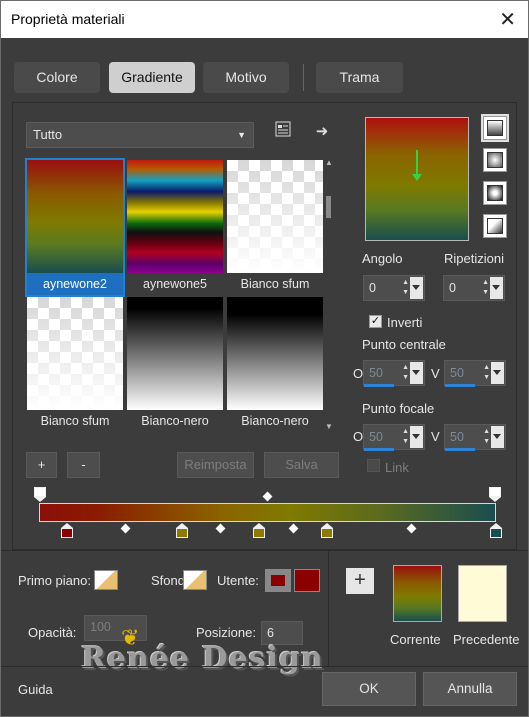 This screenshot has width=529, height=717. I want to click on user-color-swatch, so click(307, 580).